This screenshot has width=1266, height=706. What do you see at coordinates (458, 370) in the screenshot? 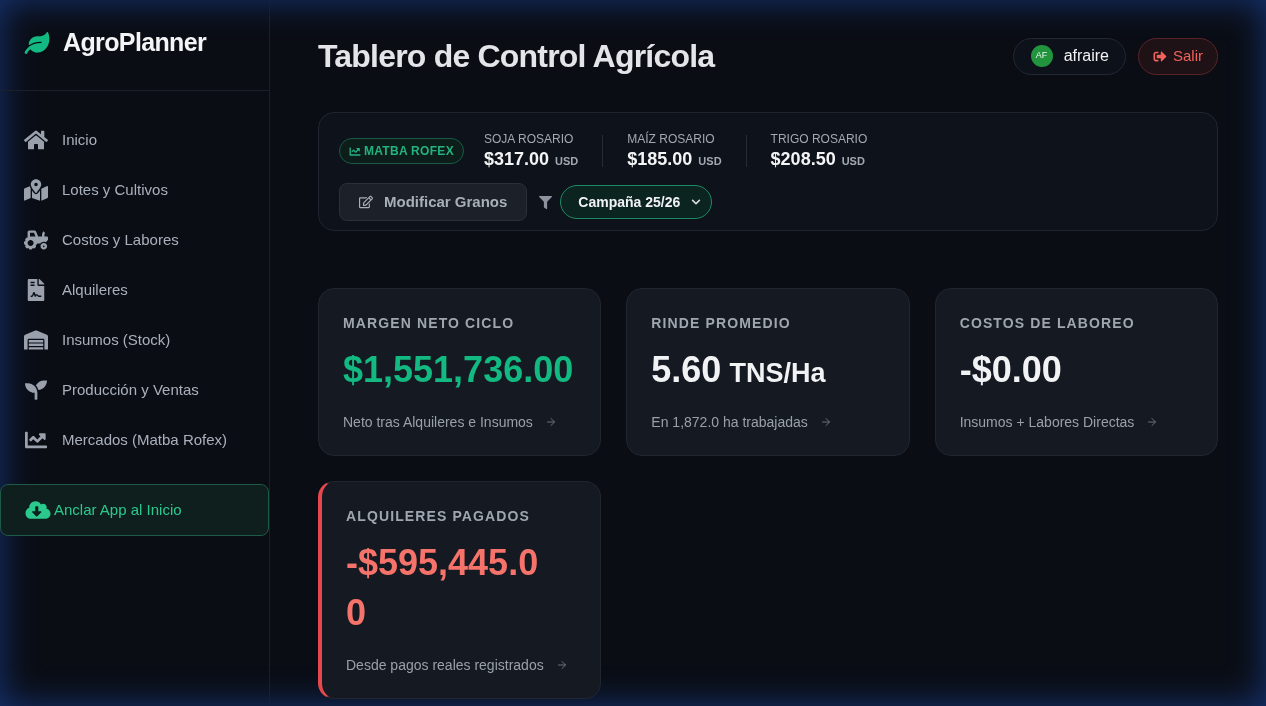
I see `stat-value: $1,551,736.00` at bounding box center [458, 370].